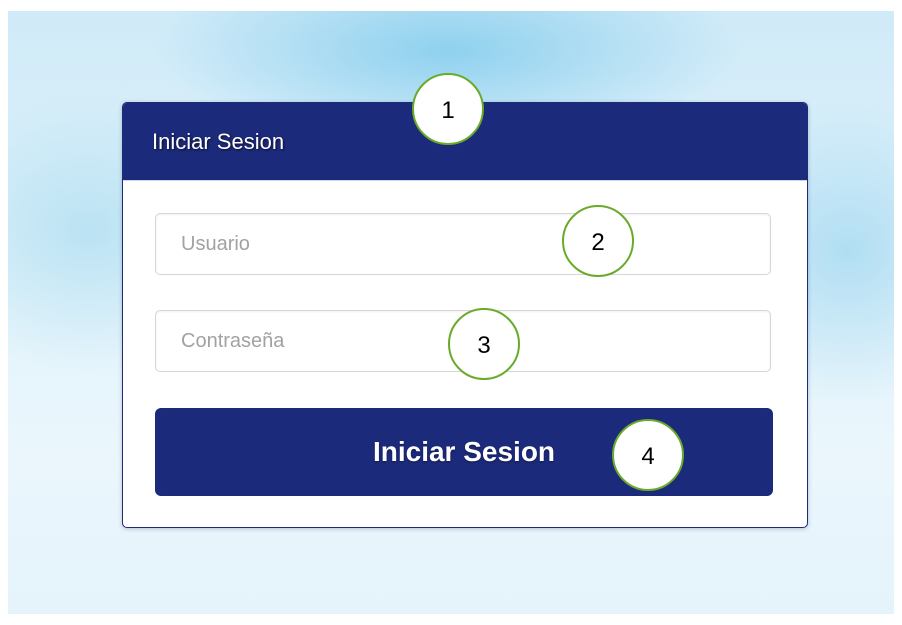 This screenshot has height=625, width=902. I want to click on annotation-marker-1: 1, so click(448, 109).